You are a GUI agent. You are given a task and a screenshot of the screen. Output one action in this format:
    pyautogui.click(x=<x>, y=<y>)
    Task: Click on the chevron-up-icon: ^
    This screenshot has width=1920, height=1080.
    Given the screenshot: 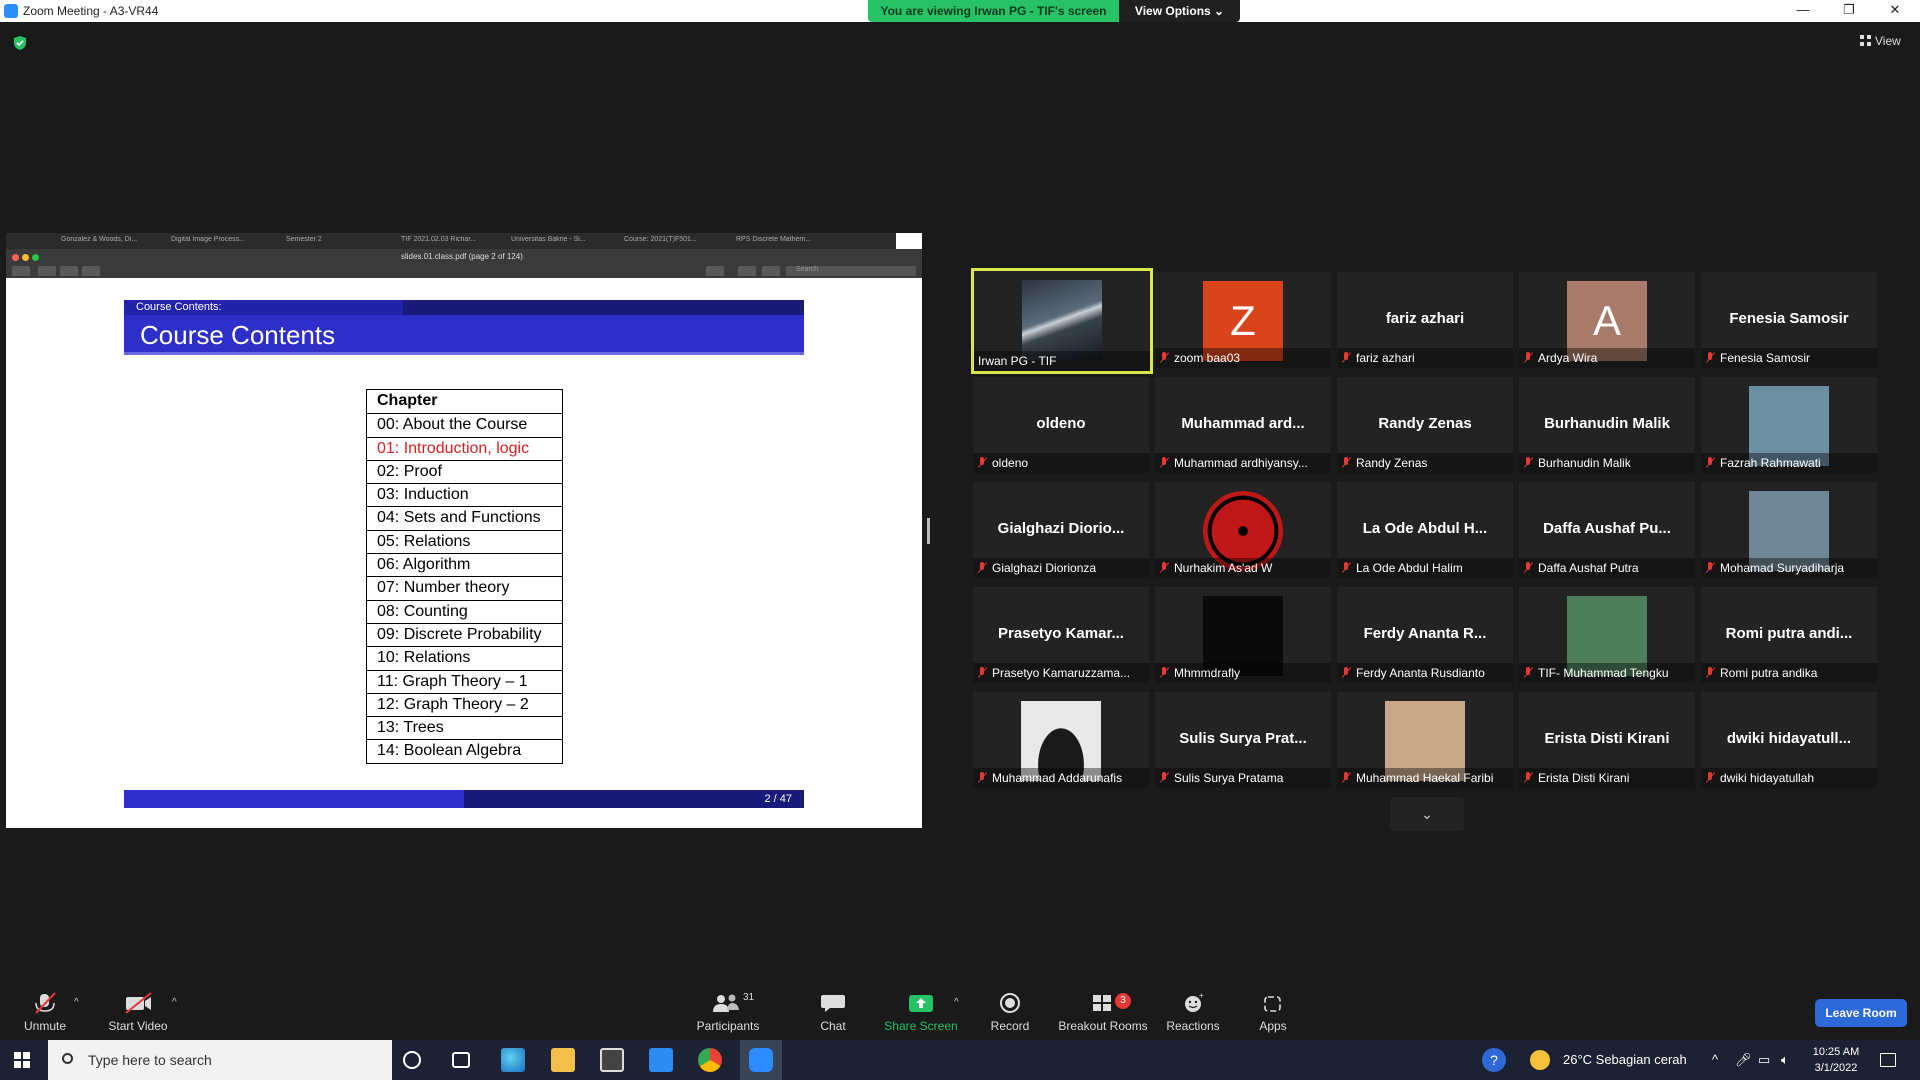 What is the action you would take?
    pyautogui.click(x=1715, y=1059)
    